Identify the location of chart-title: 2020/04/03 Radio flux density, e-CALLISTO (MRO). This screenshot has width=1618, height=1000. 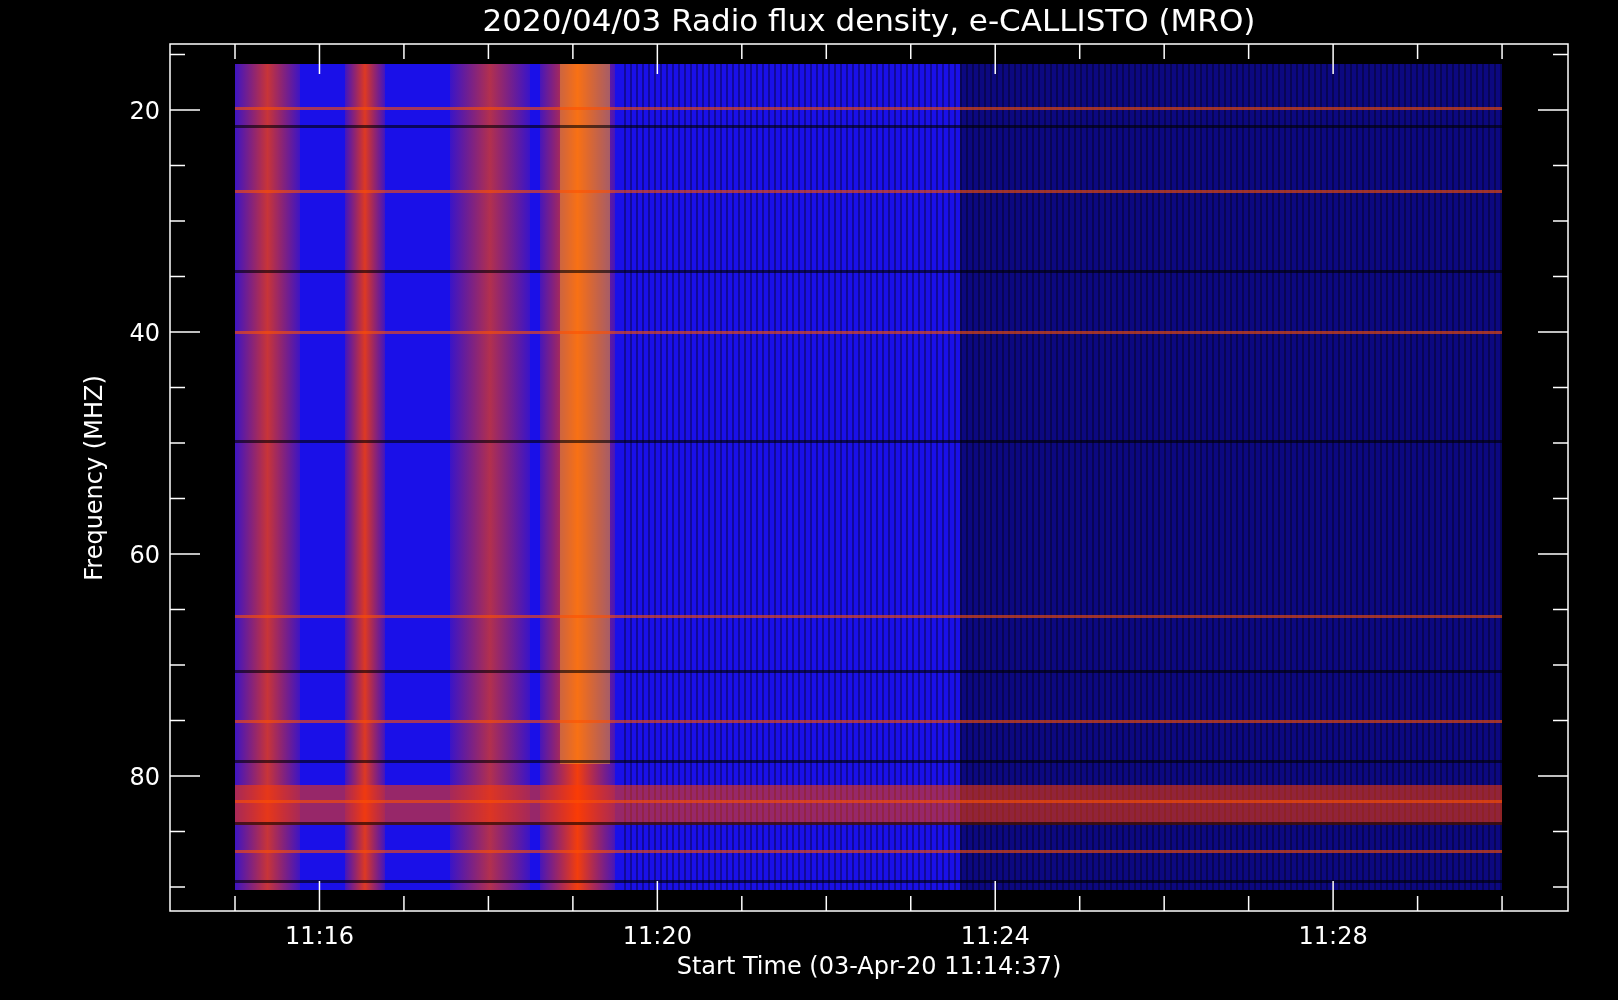
(869, 20).